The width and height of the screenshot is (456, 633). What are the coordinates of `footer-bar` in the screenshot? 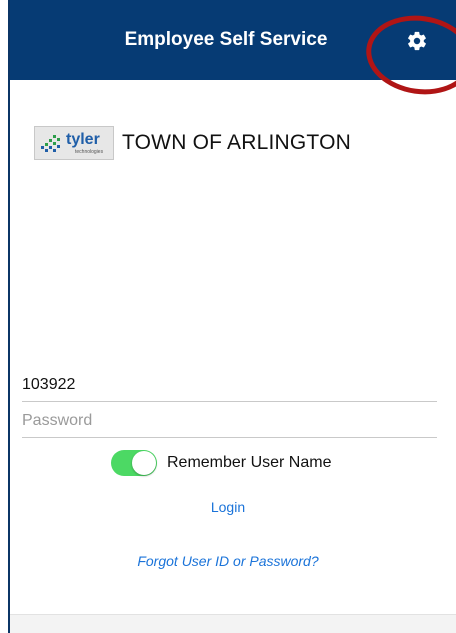 It's located at (233, 623).